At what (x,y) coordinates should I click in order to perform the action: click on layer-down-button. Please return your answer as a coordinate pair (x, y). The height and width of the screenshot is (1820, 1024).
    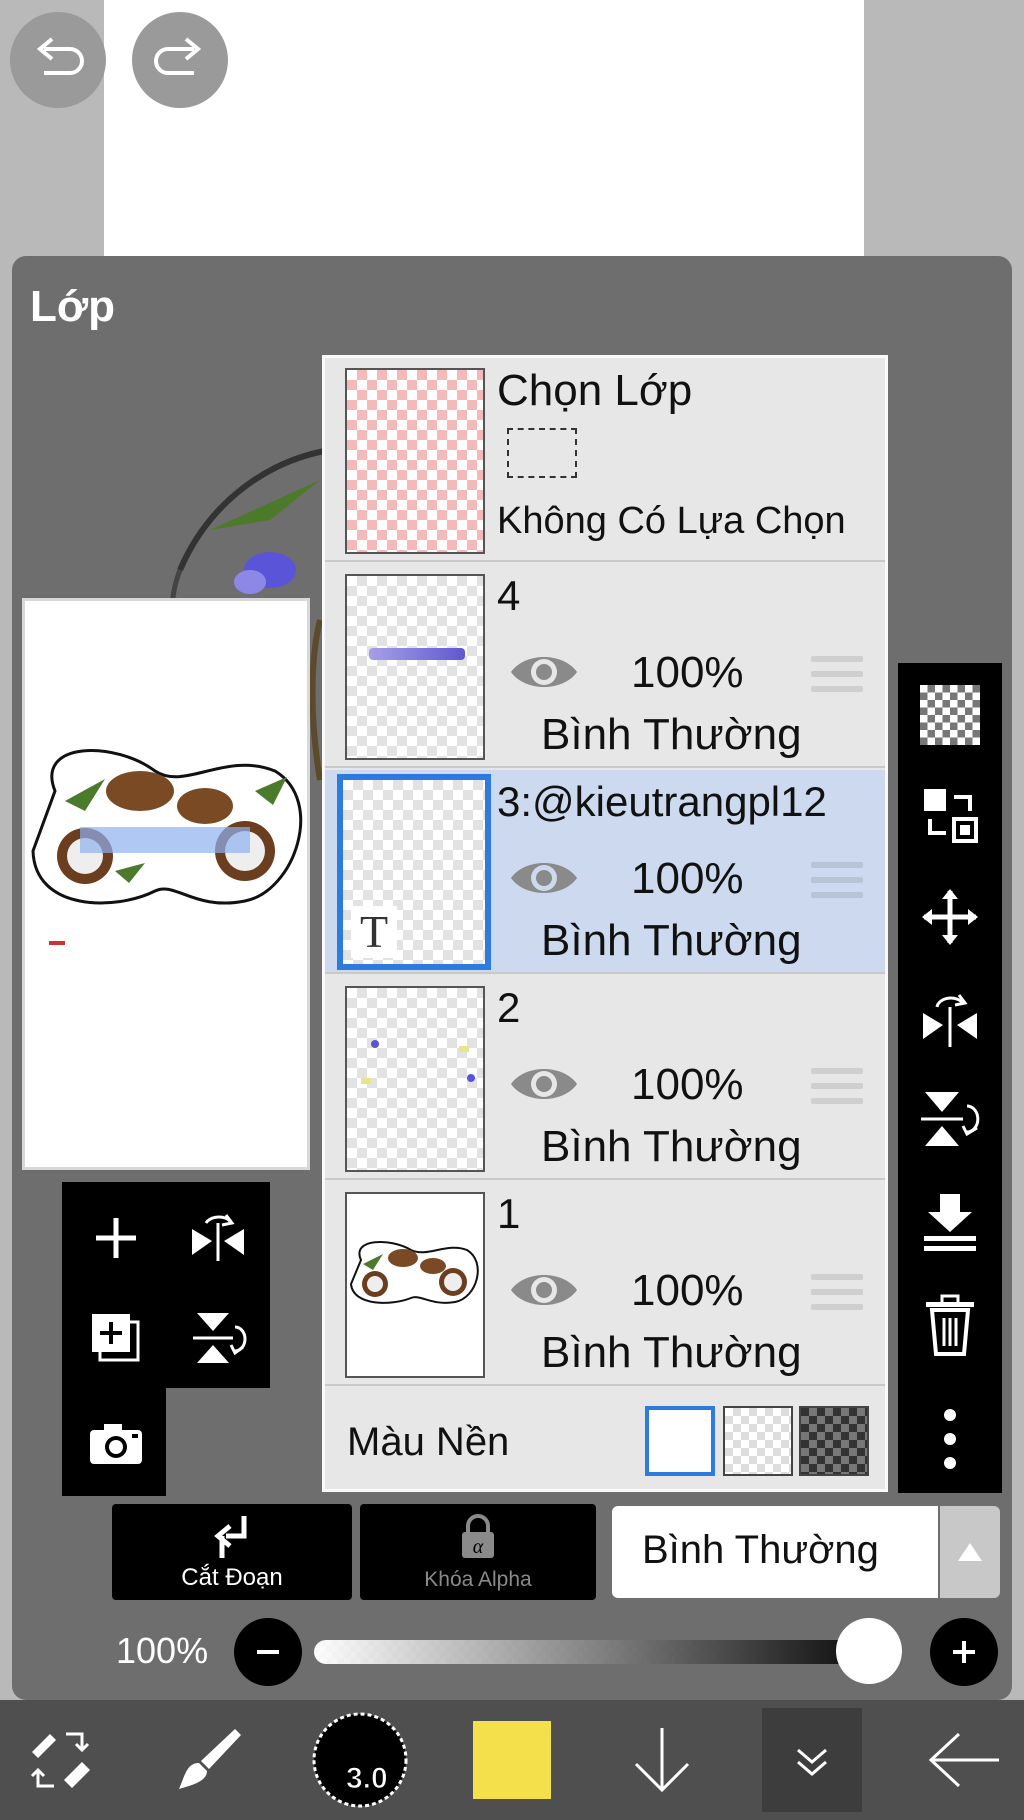
    Looking at the image, I should click on (662, 1760).